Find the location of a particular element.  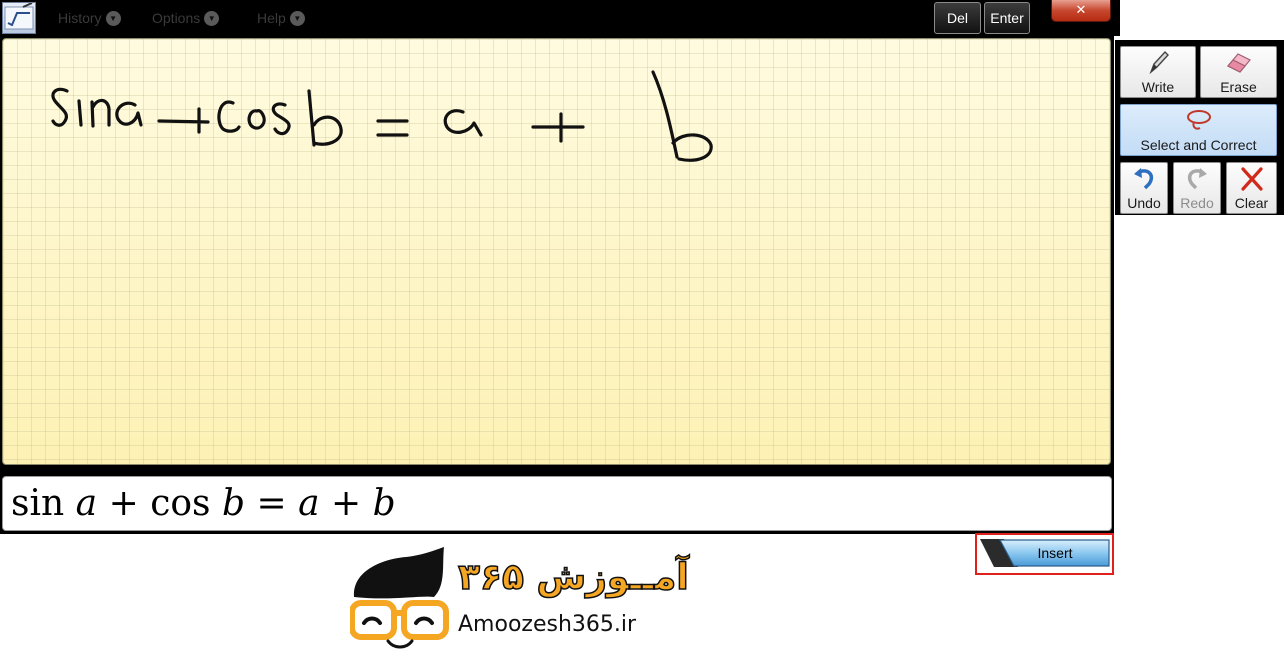

clear-button: Clear is located at coordinates (1251, 188).